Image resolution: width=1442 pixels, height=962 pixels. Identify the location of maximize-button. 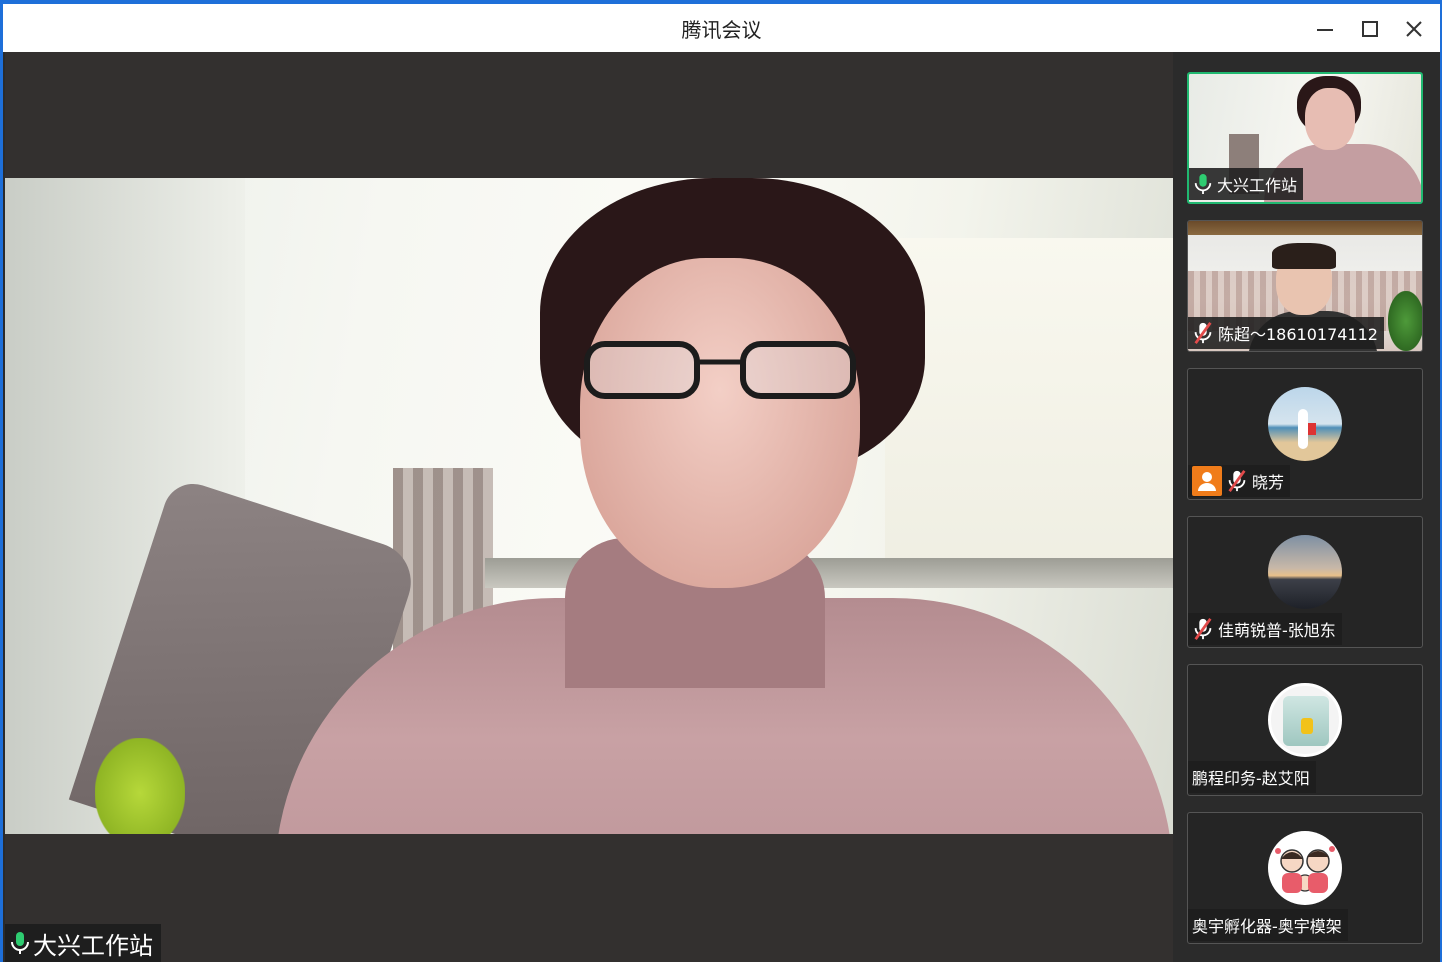
(1370, 29).